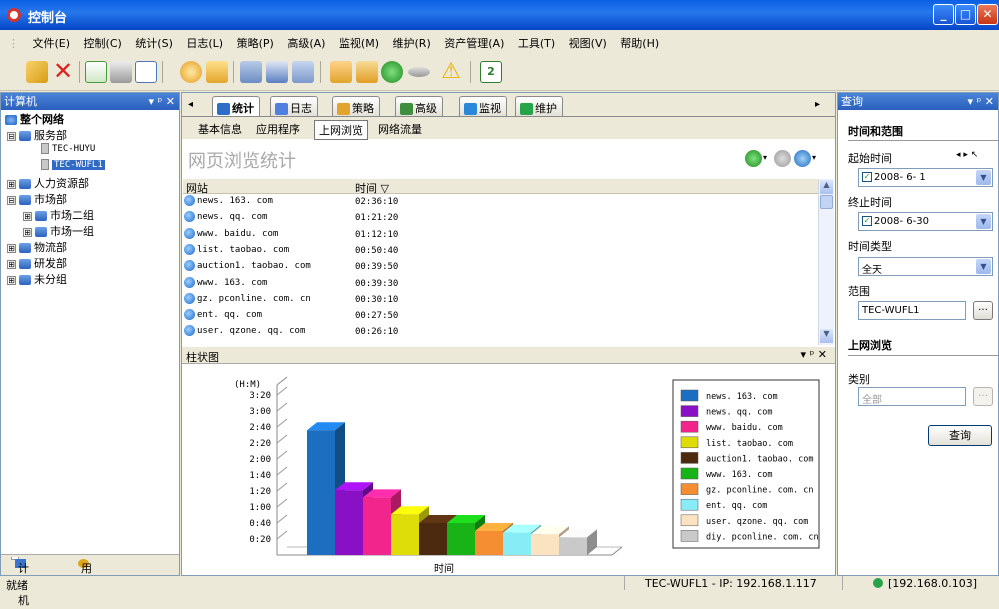  I want to click on minimize-button: _, so click(943, 14).